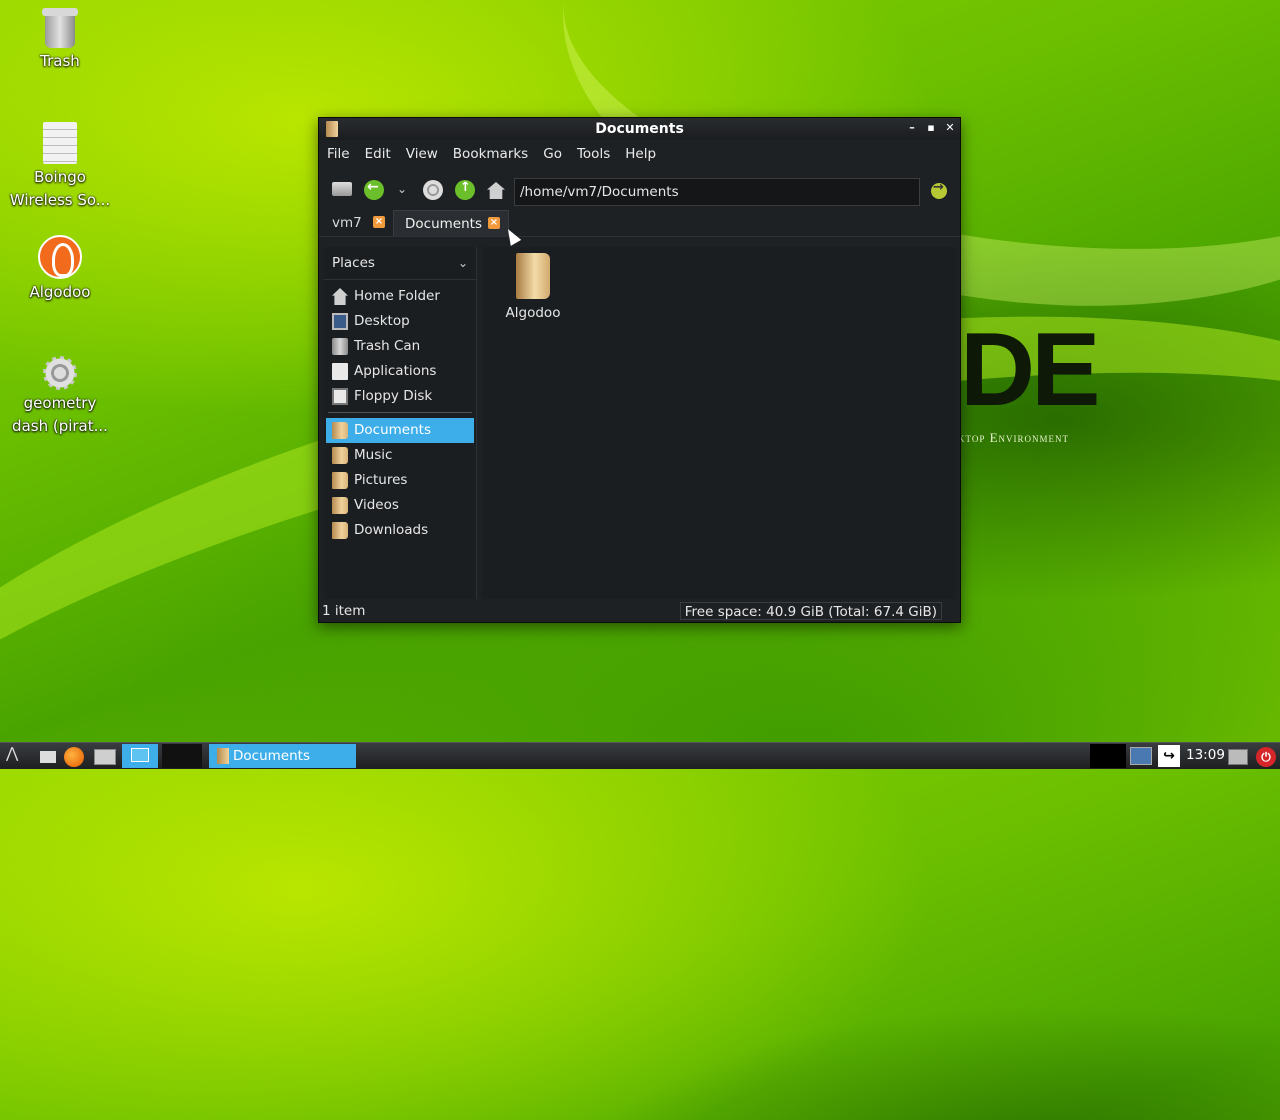 Image resolution: width=1280 pixels, height=1120 pixels. What do you see at coordinates (912, 128) in the screenshot?
I see `minimize-button: –` at bounding box center [912, 128].